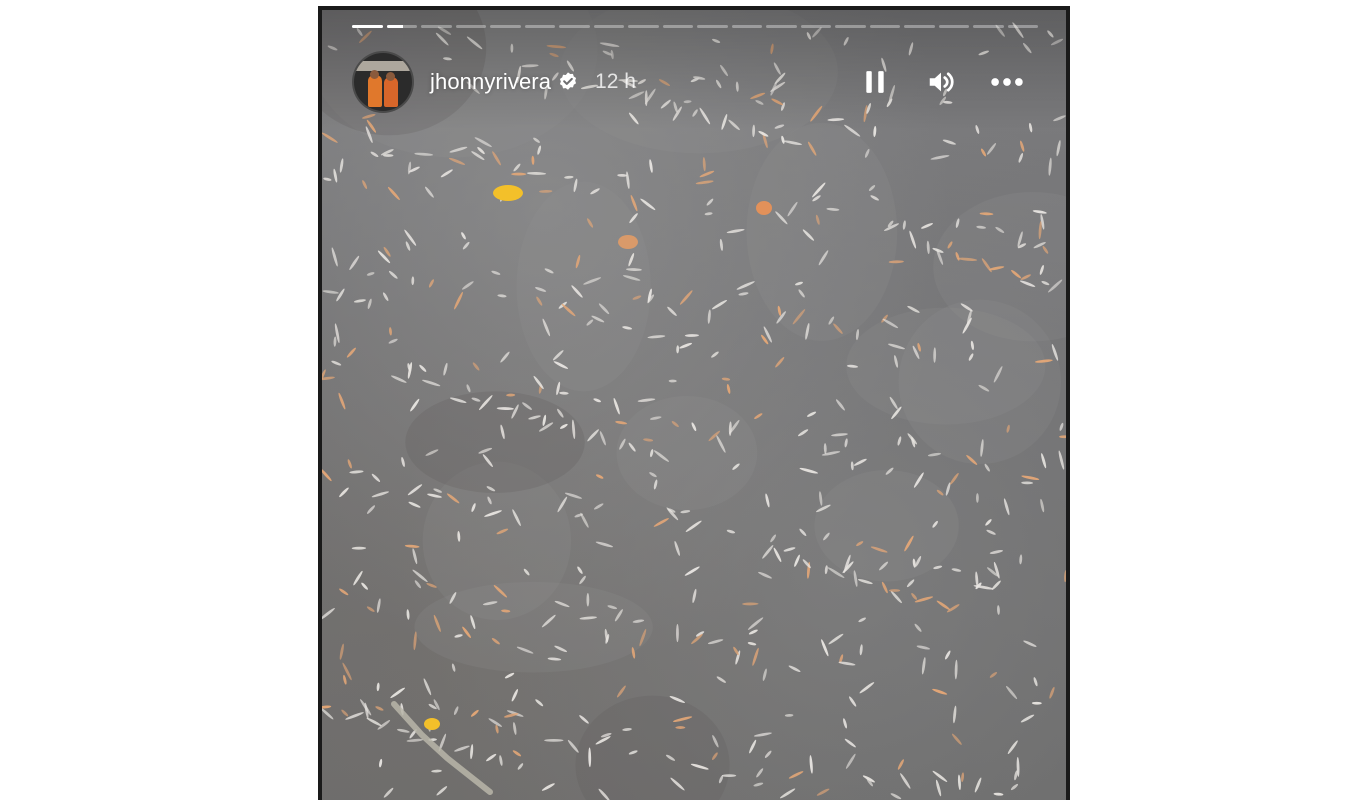 The height and width of the screenshot is (800, 1360). I want to click on more-options-icon, so click(1007, 82).